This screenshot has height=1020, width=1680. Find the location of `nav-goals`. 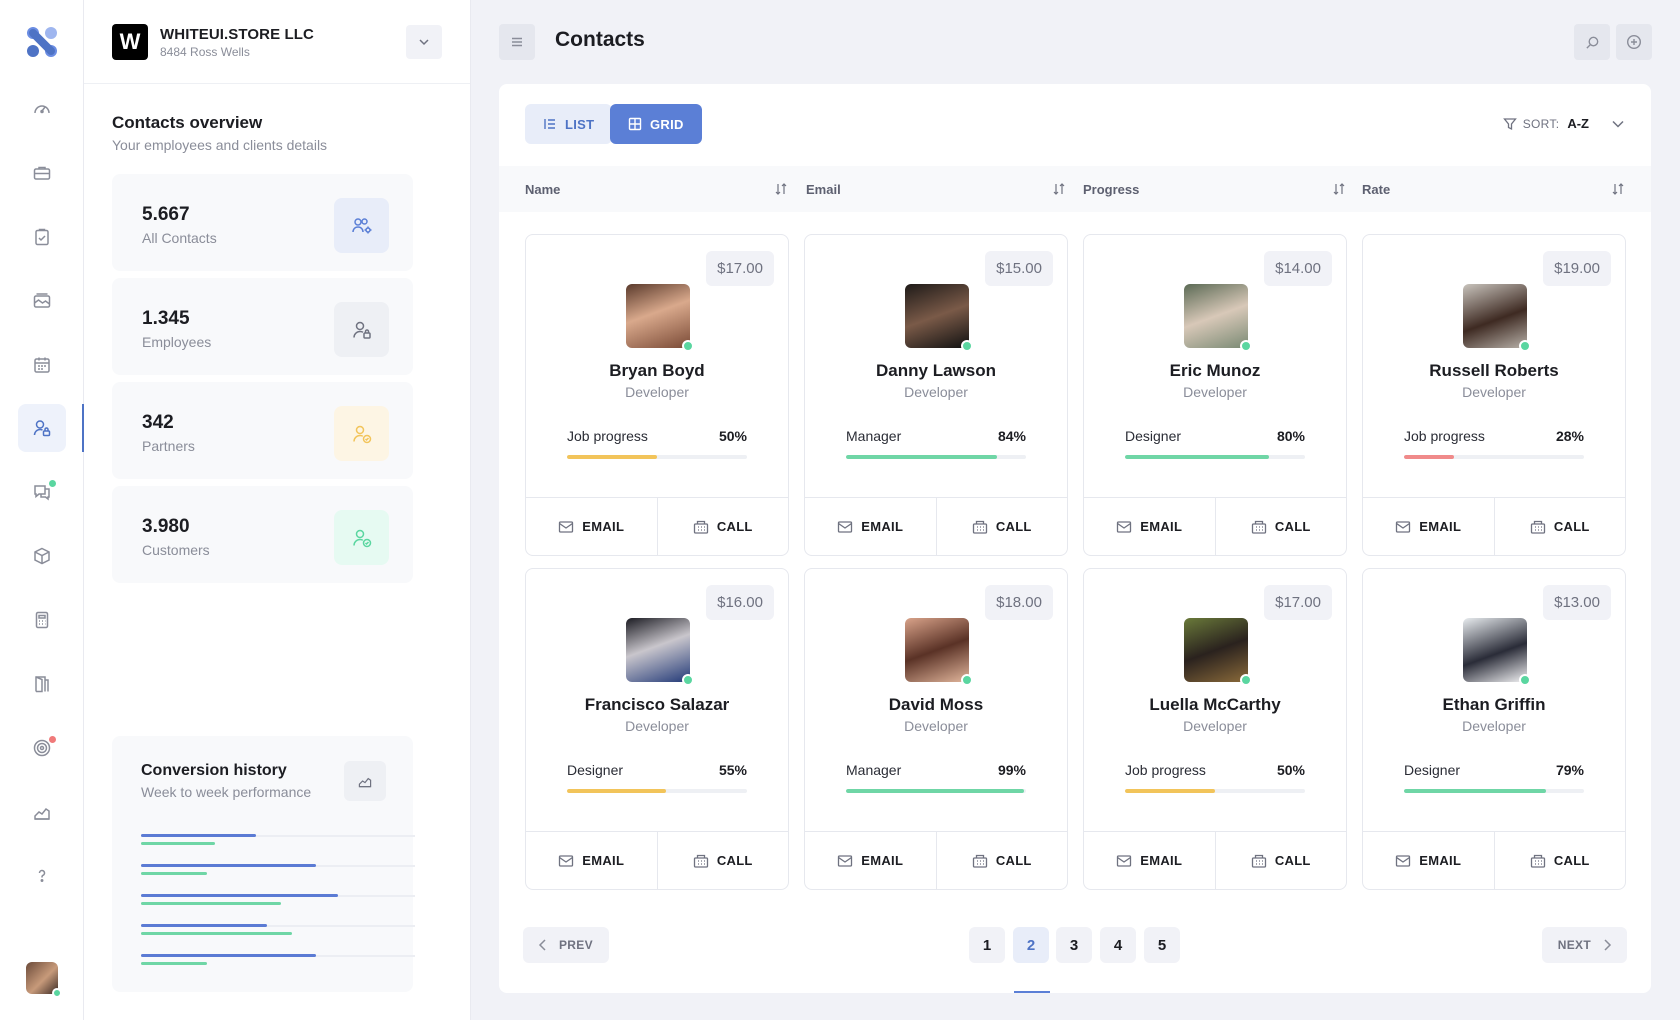

nav-goals is located at coordinates (42, 748).